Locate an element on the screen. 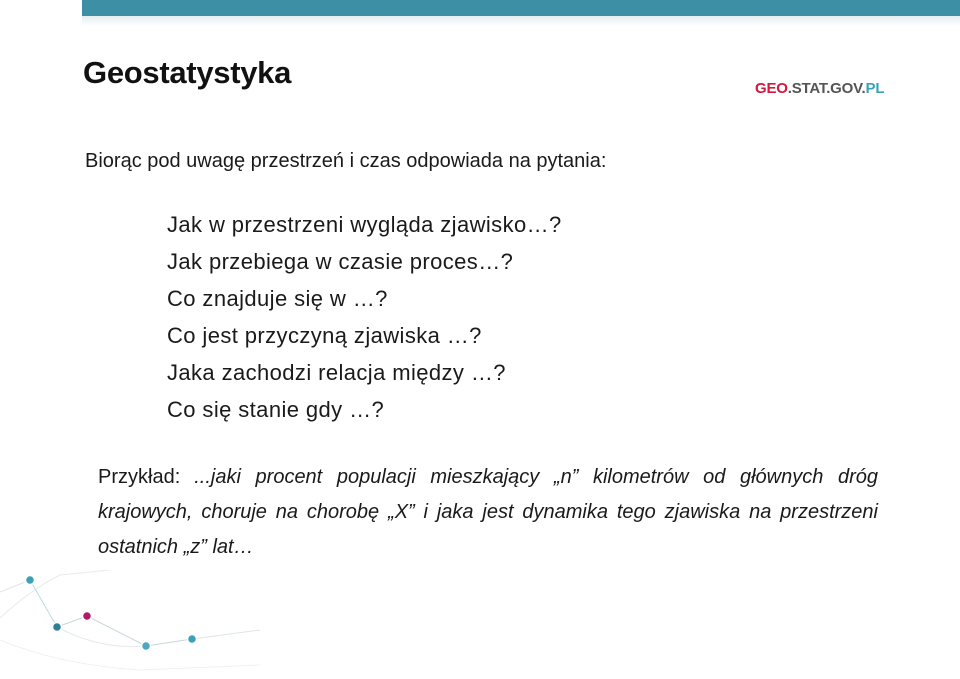 This screenshot has height=679, width=960. network-lines is located at coordinates (130, 620).